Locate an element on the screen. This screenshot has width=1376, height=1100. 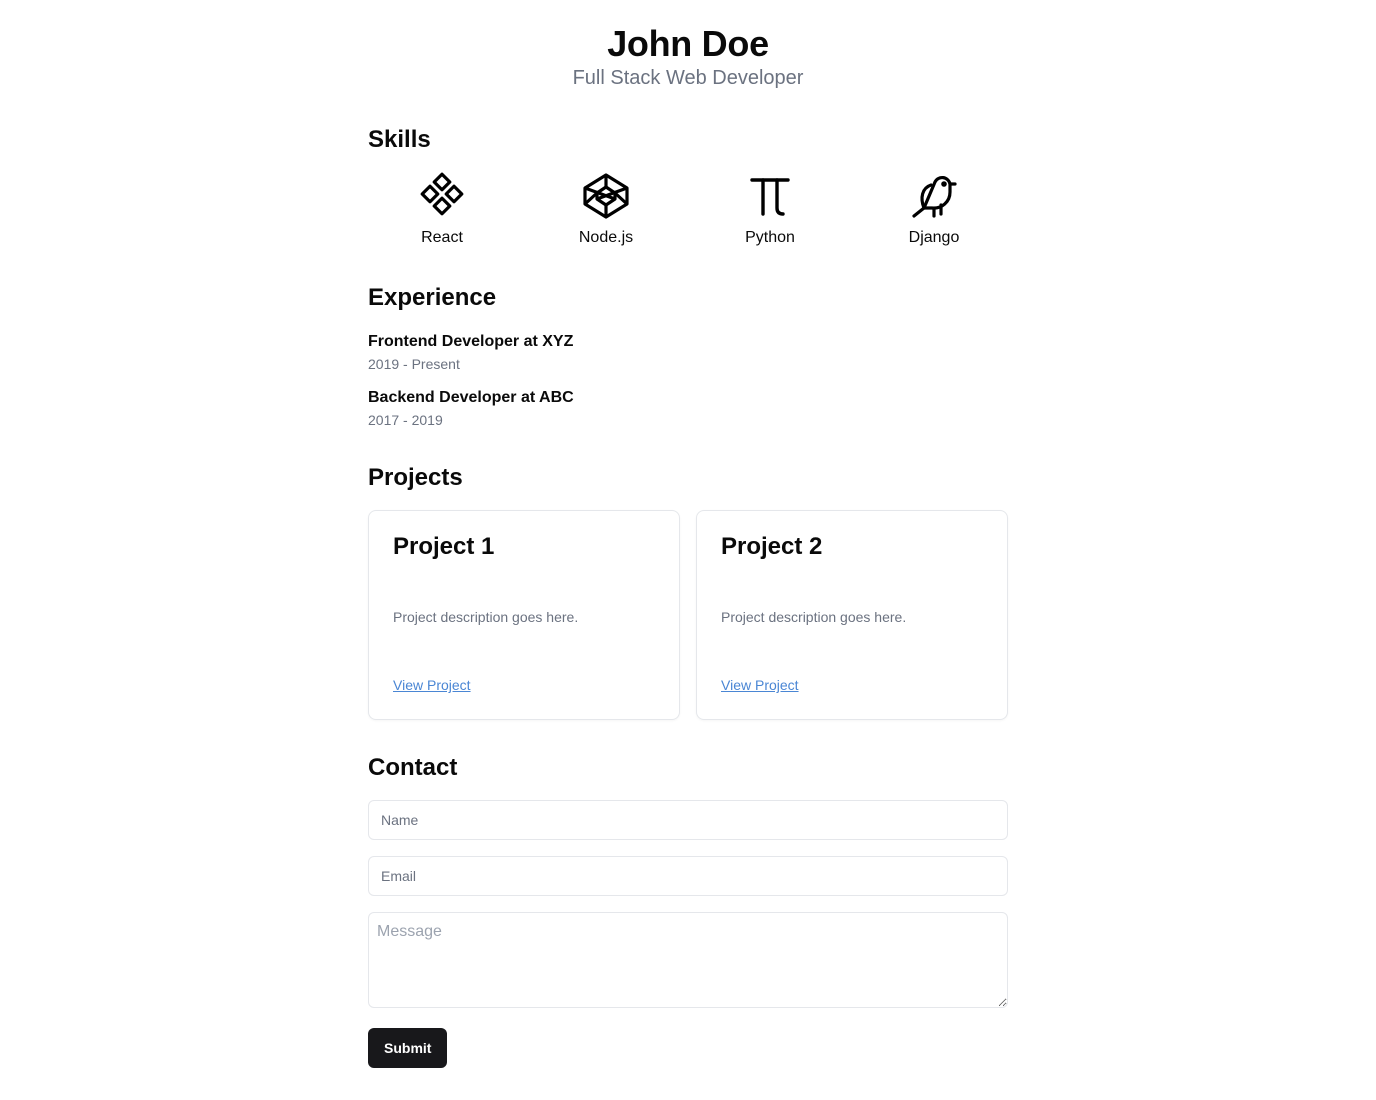
contact-form: Submit is located at coordinates (688, 934).